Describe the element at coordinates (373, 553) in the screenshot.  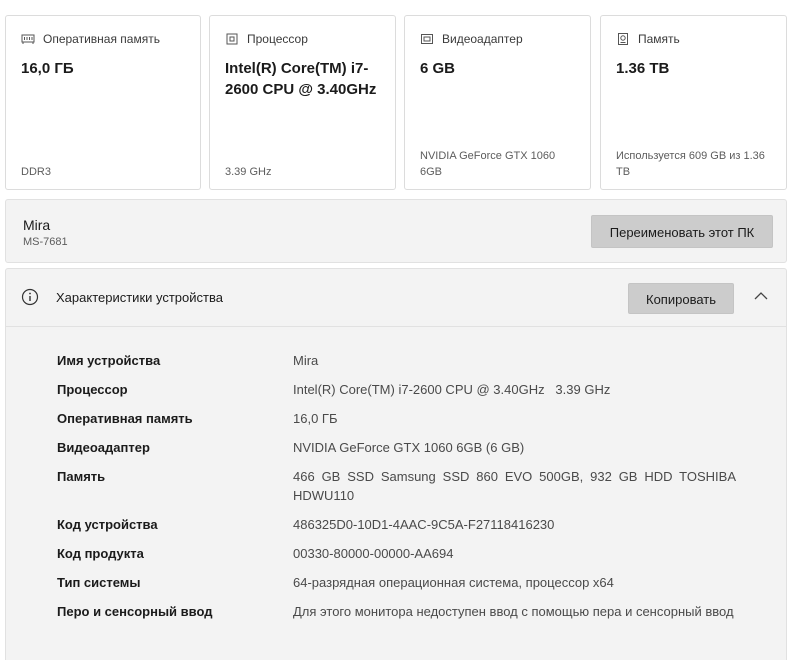
I see `spec-value: 00330-80000-00000-AA694` at that location.